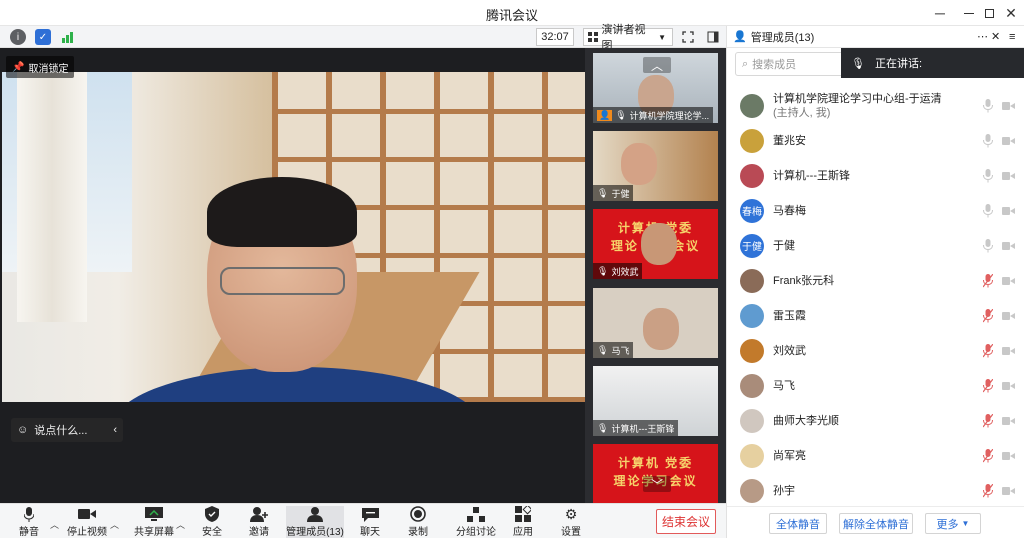 Image resolution: width=1024 pixels, height=538 pixels. What do you see at coordinates (875, 490) in the screenshot?
I see `member-row: 孙宇` at bounding box center [875, 490].